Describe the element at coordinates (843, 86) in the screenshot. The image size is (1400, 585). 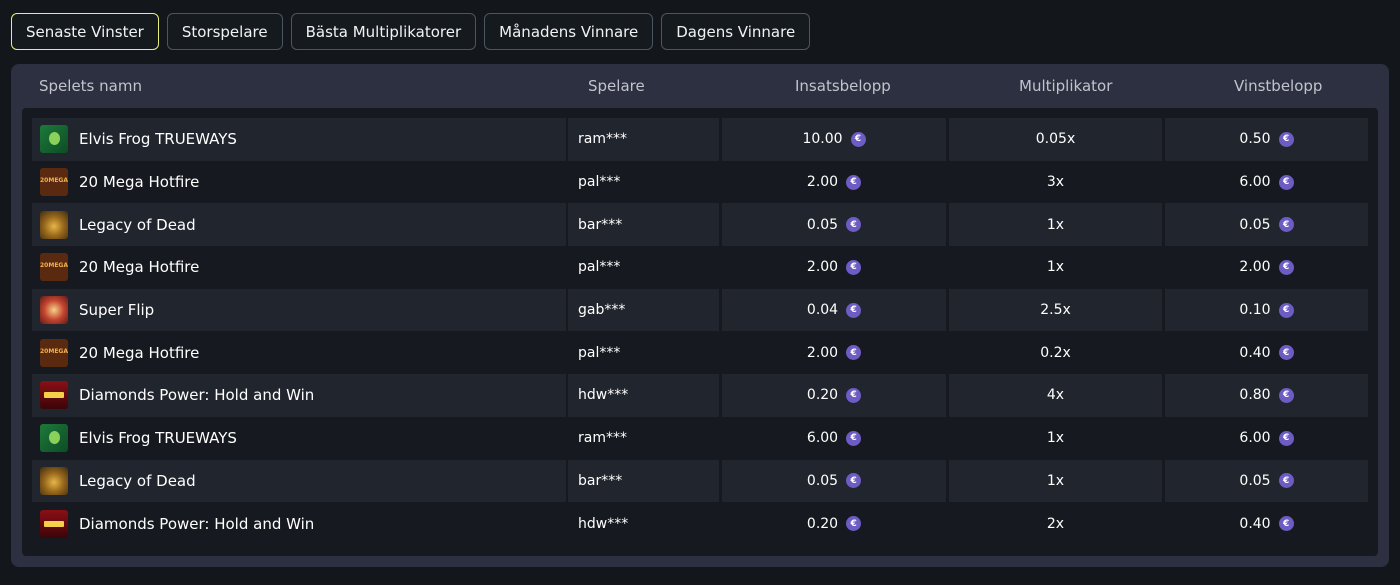
I see `header-bet-amount: Insatsbelopp` at that location.